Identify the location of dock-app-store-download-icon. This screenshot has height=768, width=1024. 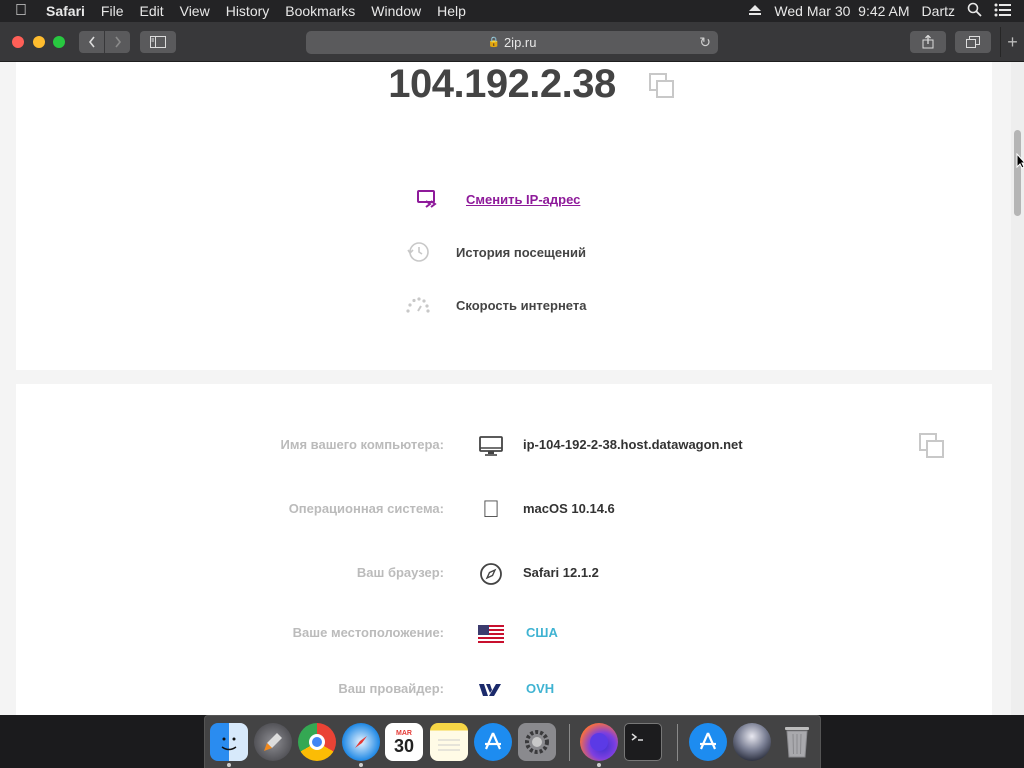
(708, 742).